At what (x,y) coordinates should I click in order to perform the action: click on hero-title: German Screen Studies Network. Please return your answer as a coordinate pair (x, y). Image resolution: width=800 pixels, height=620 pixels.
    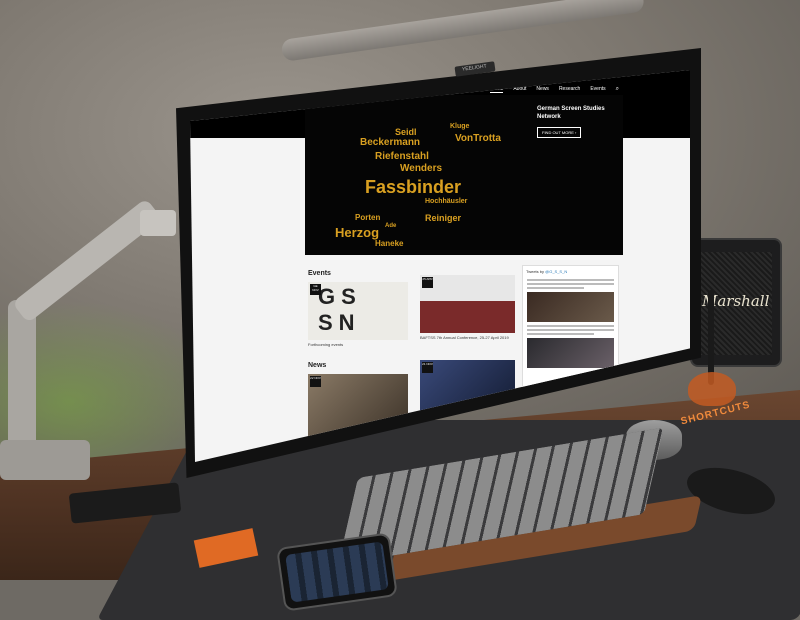
    Looking at the image, I should click on (571, 113).